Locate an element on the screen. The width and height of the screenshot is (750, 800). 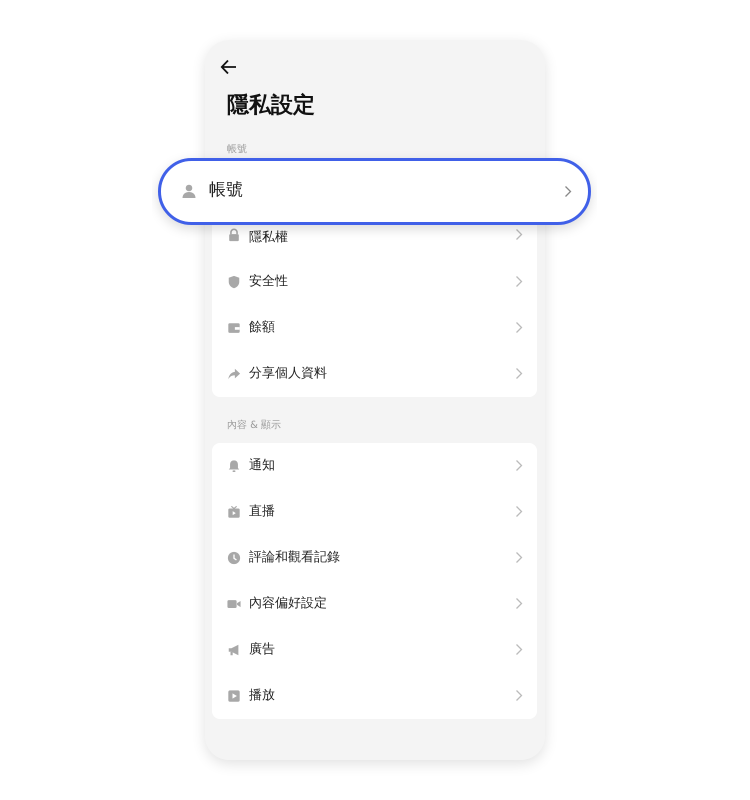
settings-item: 播放 is located at coordinates (374, 695).